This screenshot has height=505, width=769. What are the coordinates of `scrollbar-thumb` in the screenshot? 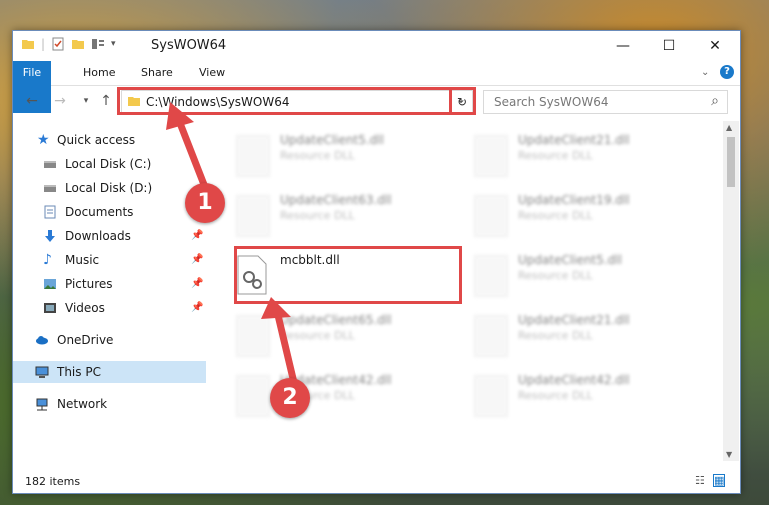 It's located at (731, 162).